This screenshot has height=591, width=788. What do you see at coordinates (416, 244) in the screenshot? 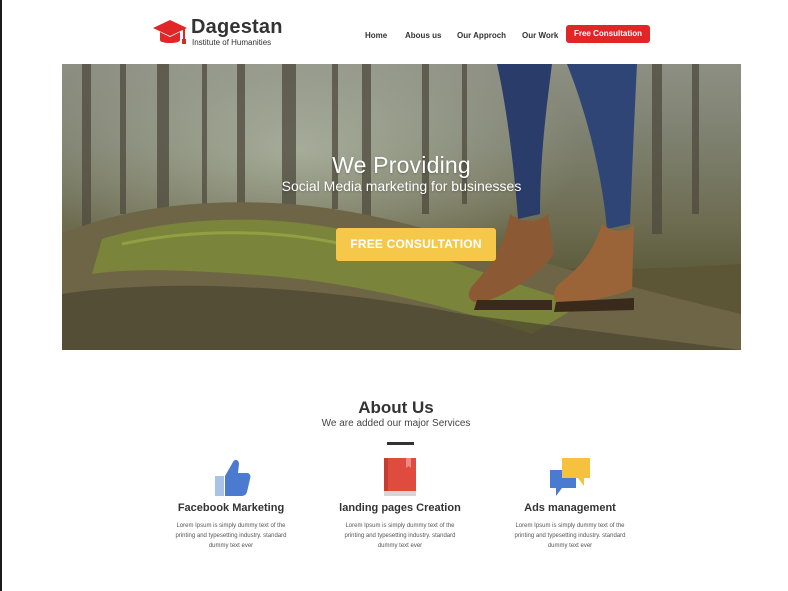
I see `free-consultation-hero-button: FREE CONSULTATION` at bounding box center [416, 244].